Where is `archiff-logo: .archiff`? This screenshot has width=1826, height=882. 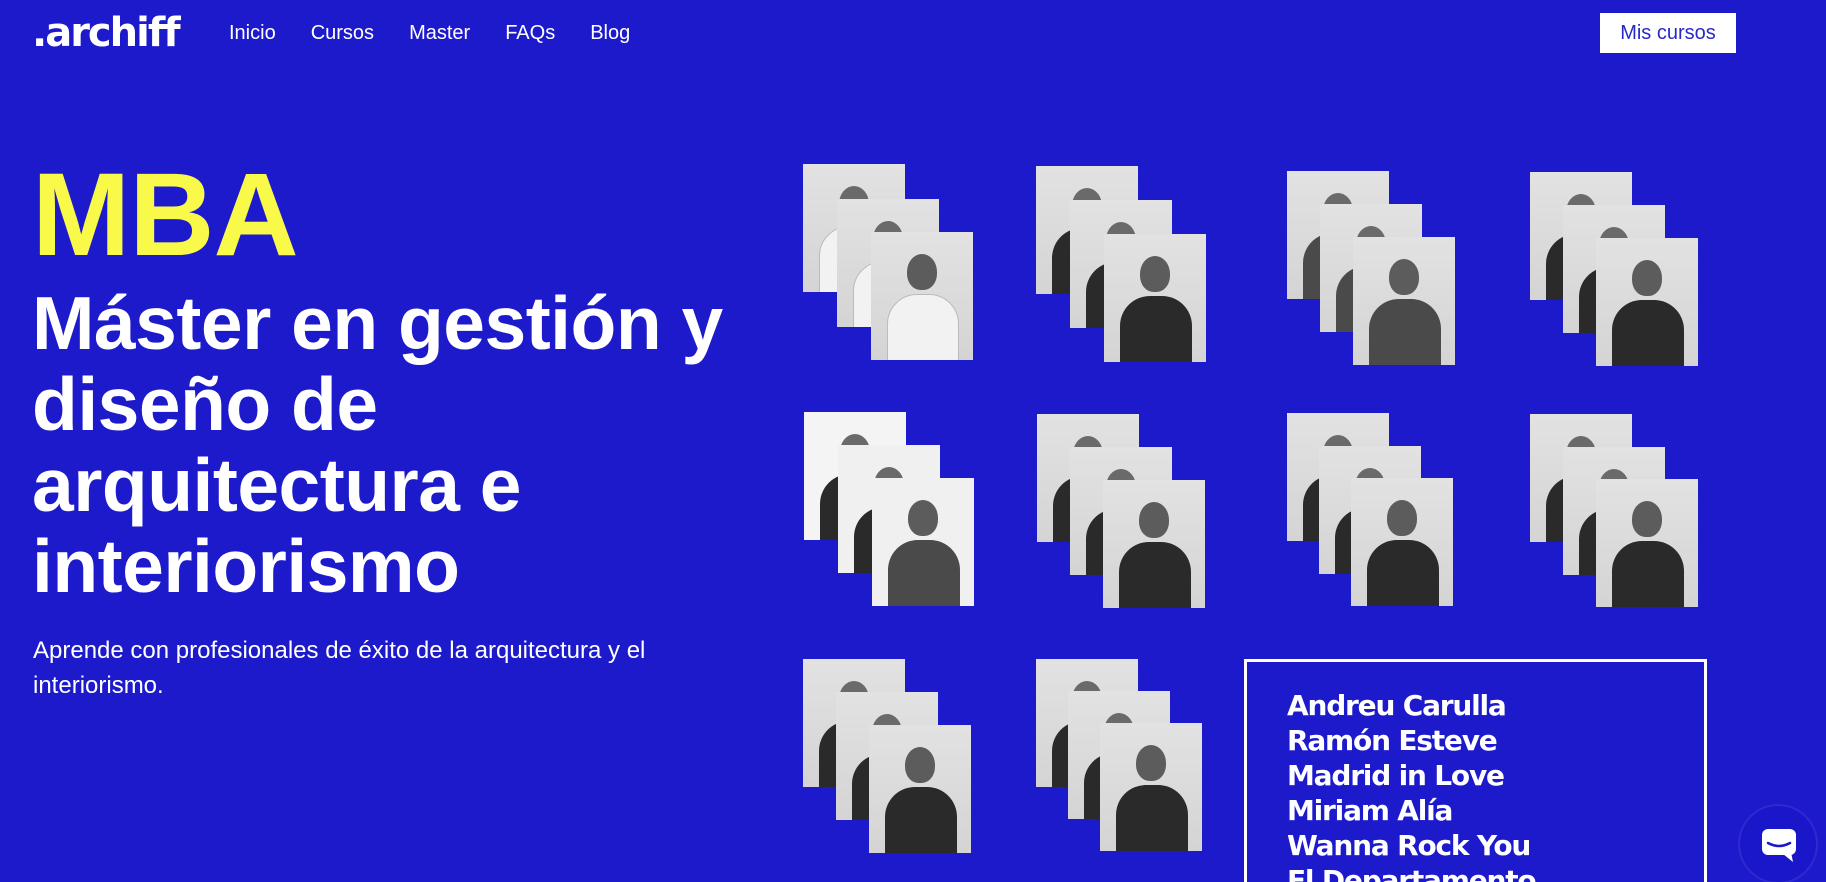
archiff-logo: .archiff is located at coordinates (106, 33).